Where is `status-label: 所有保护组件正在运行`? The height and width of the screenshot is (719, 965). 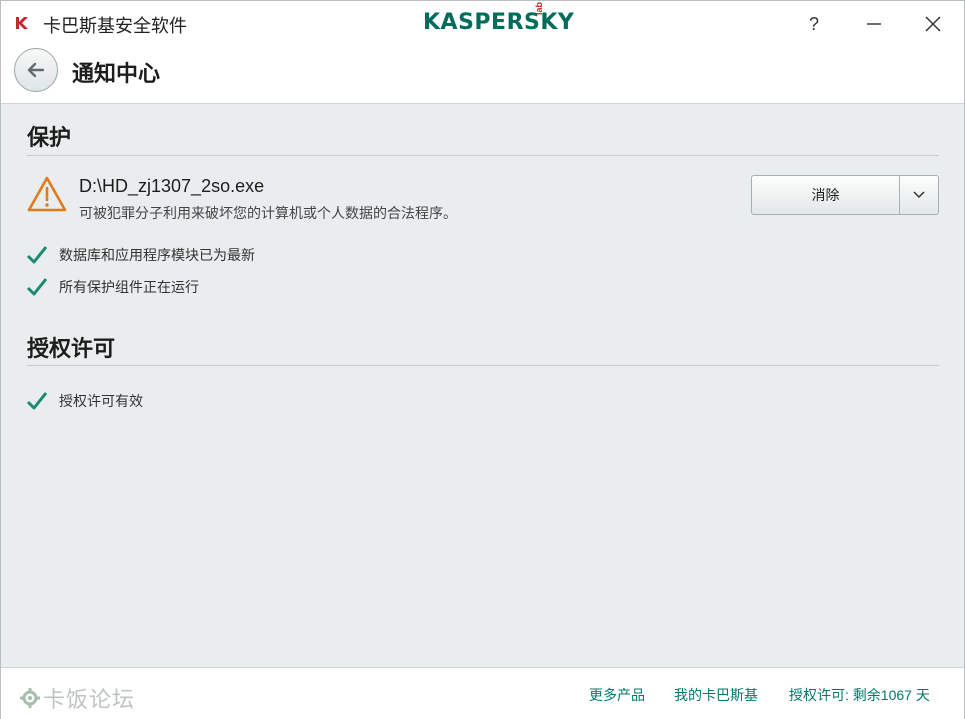 status-label: 所有保护组件正在运行 is located at coordinates (129, 287).